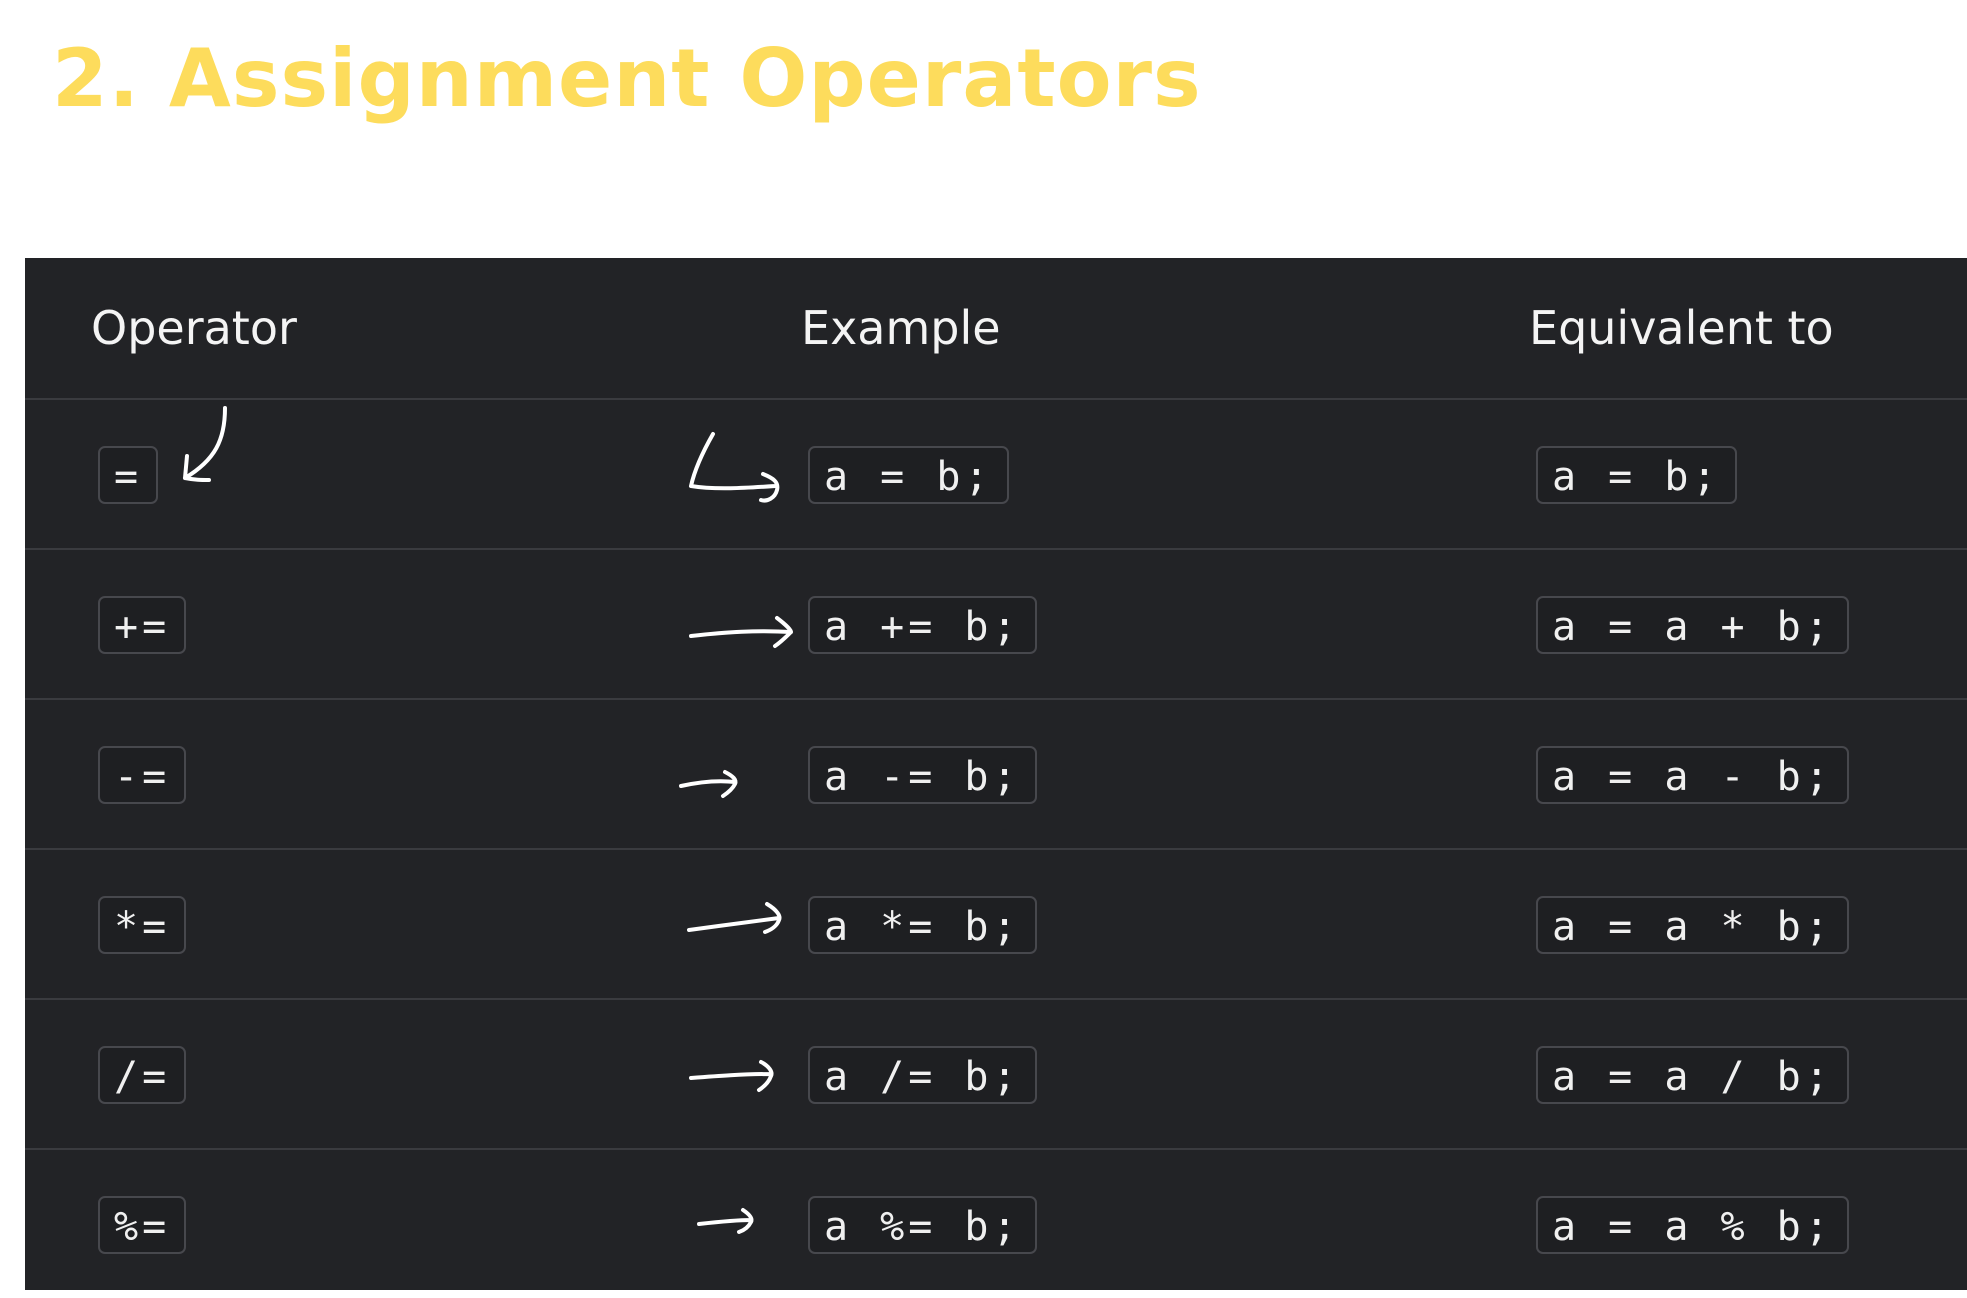  What do you see at coordinates (194, 328) in the screenshot?
I see `header-operator: Operator` at bounding box center [194, 328].